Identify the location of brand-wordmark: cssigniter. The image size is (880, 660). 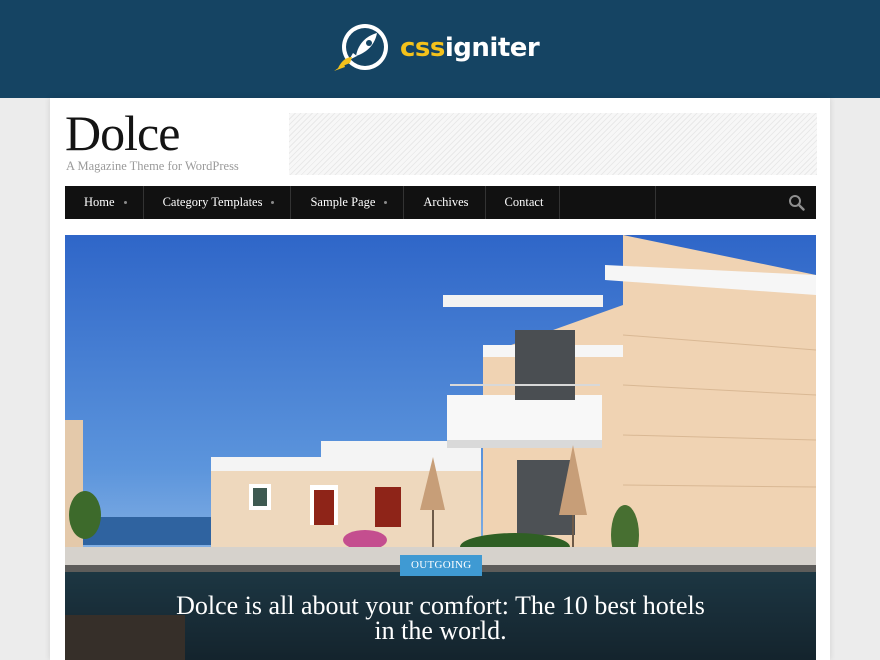
(470, 48).